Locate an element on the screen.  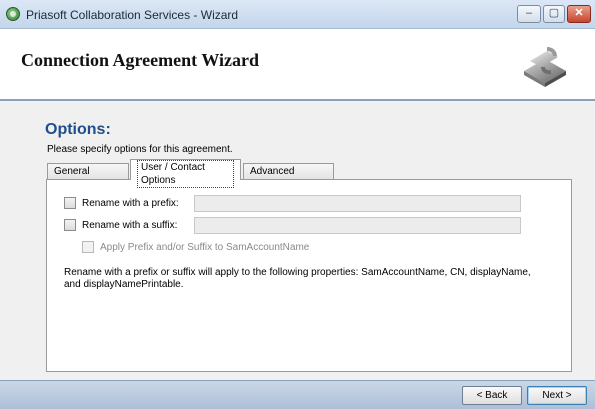
priasoft-logo-icon is located at coordinates (545, 67).